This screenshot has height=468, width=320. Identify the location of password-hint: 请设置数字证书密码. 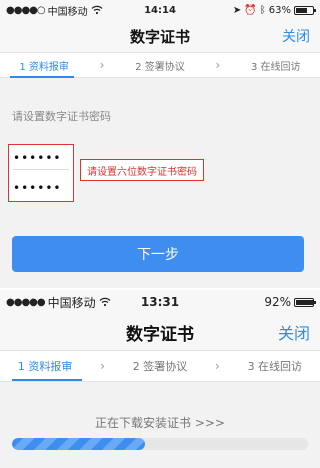
(61, 116).